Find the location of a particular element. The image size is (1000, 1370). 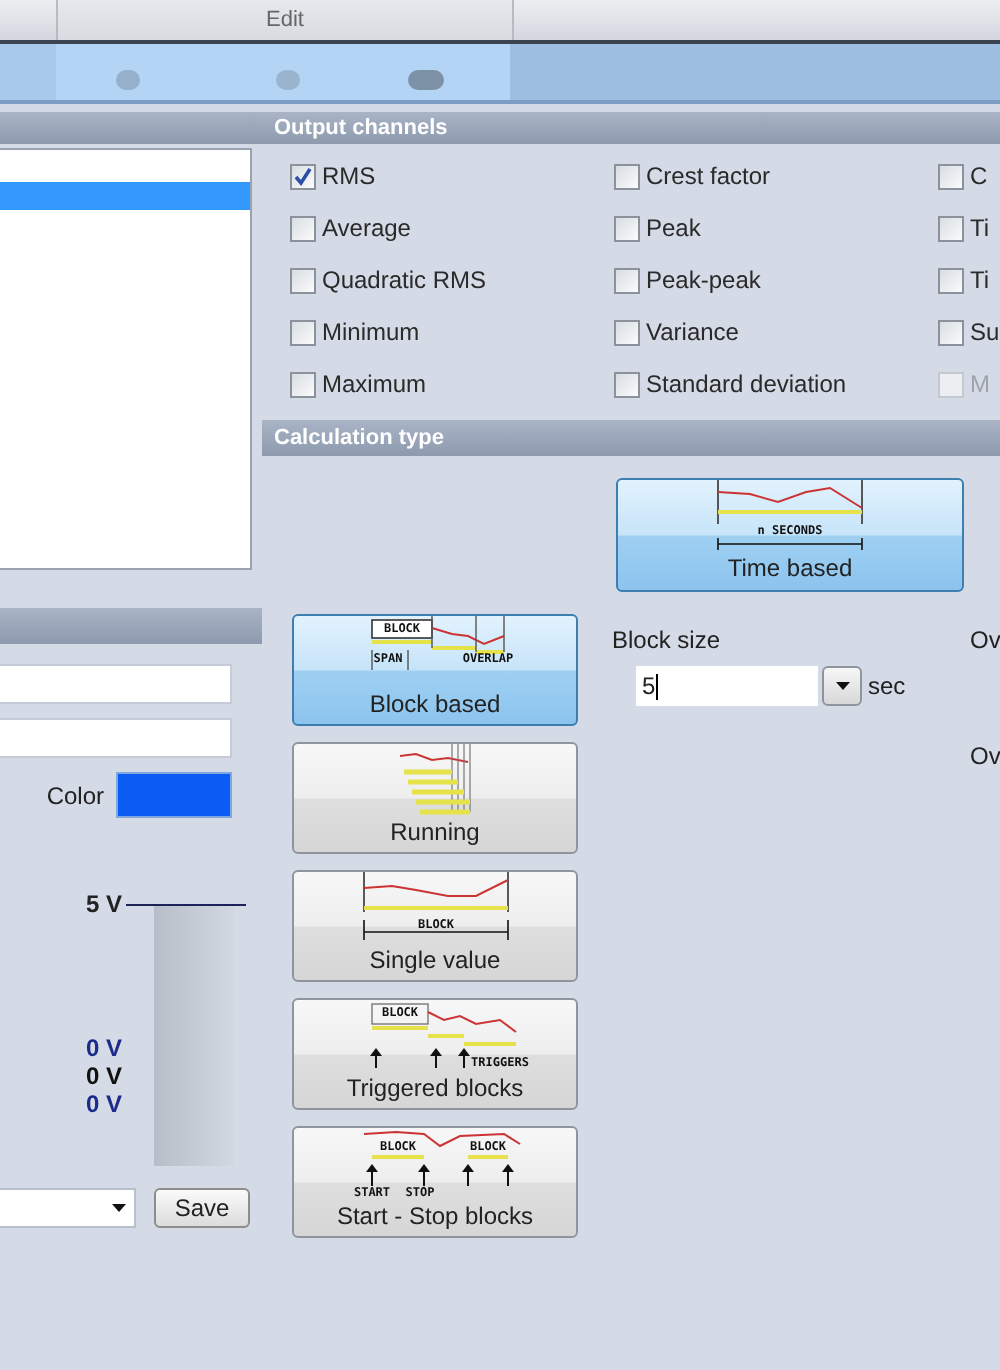

checkbox-label: RMS is located at coordinates (349, 176).